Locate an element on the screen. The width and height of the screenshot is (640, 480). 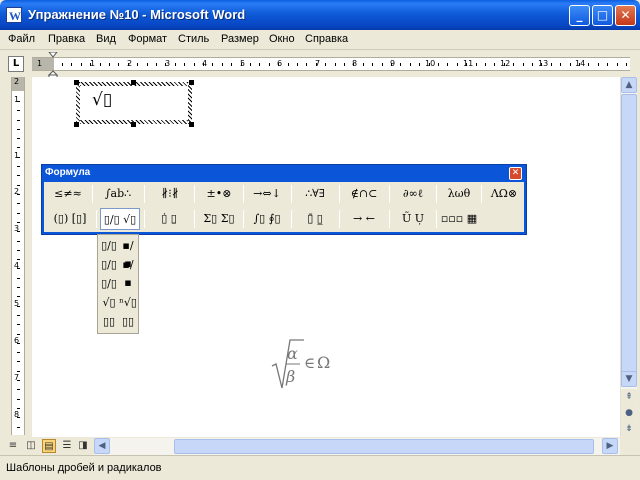
horizontal-scrollbar: ◀ ▶ is located at coordinates (357, 446).